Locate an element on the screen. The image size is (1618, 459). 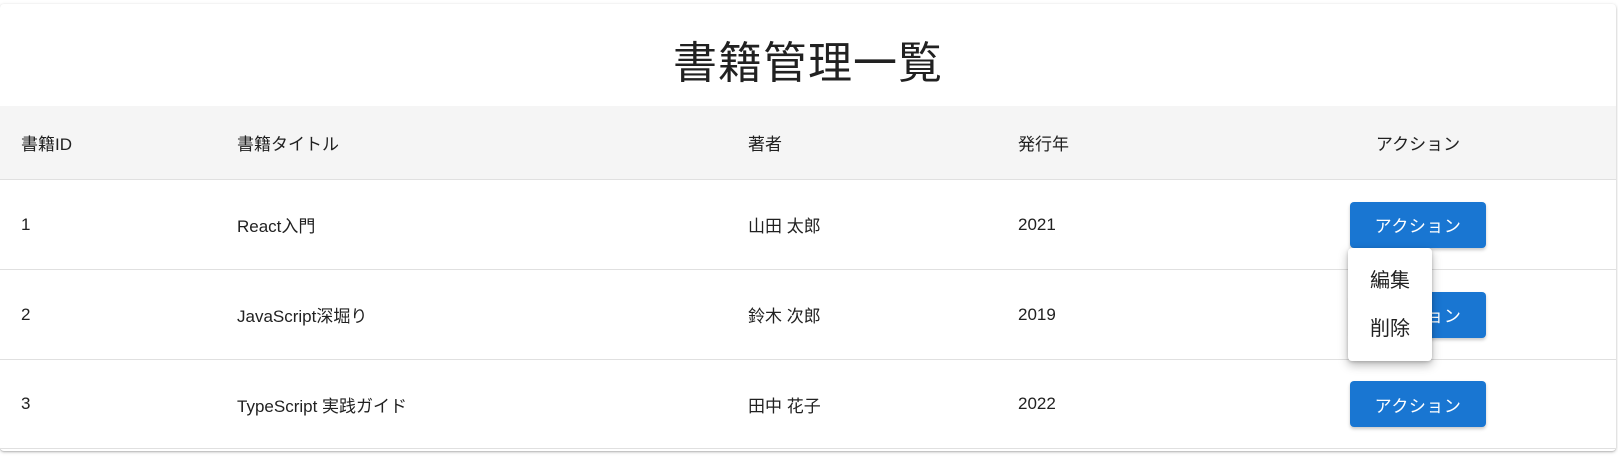
action-dropdown-menu: 編集 削除 is located at coordinates (1390, 304).